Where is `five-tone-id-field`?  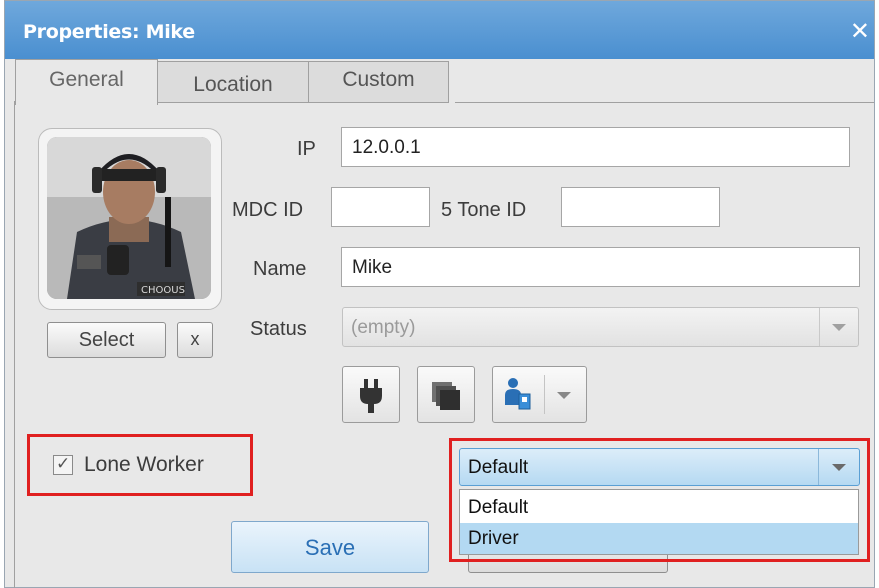
five-tone-id-field is located at coordinates (640, 207).